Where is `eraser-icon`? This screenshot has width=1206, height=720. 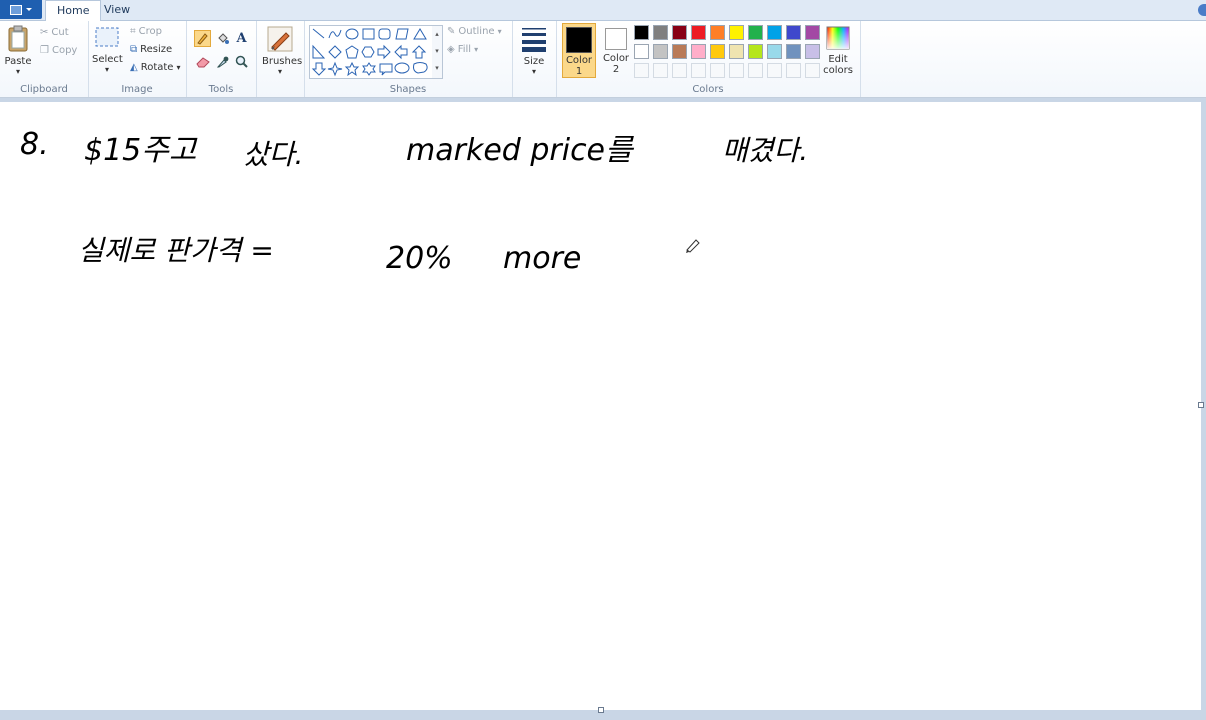 eraser-icon is located at coordinates (202, 61).